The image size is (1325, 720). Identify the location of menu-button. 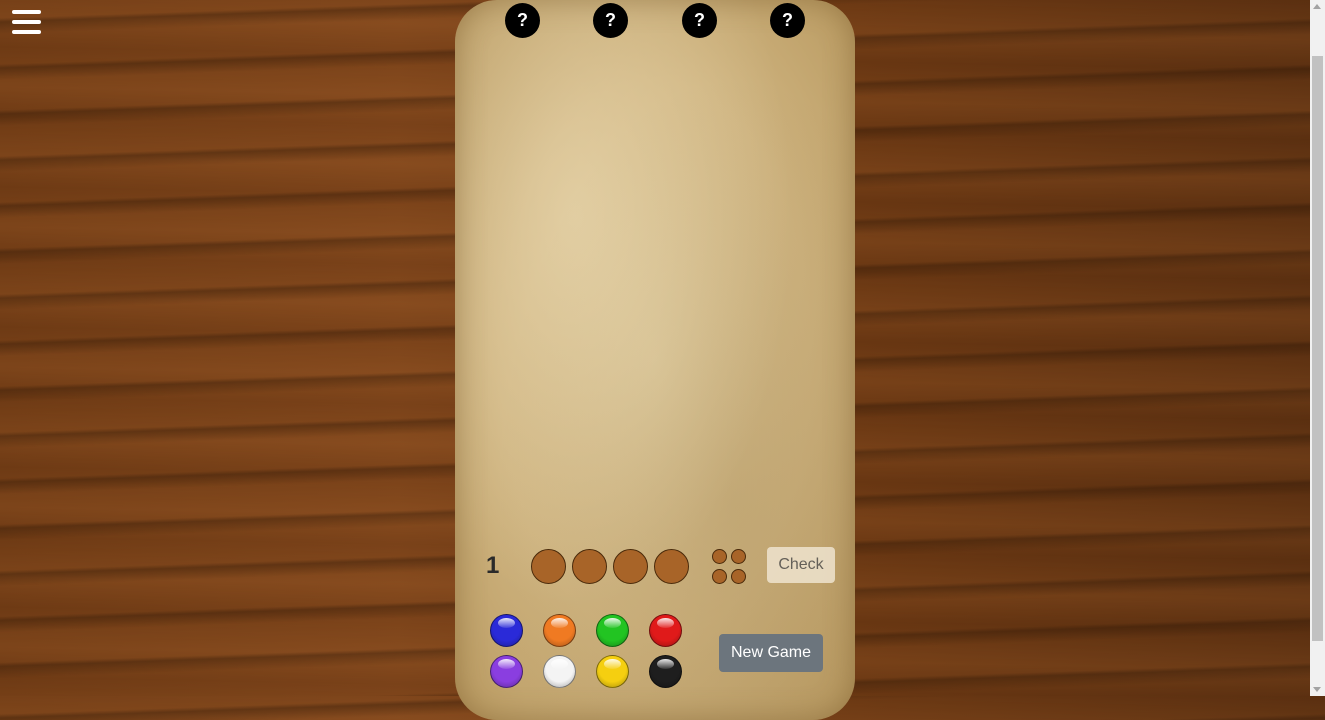
(26, 23).